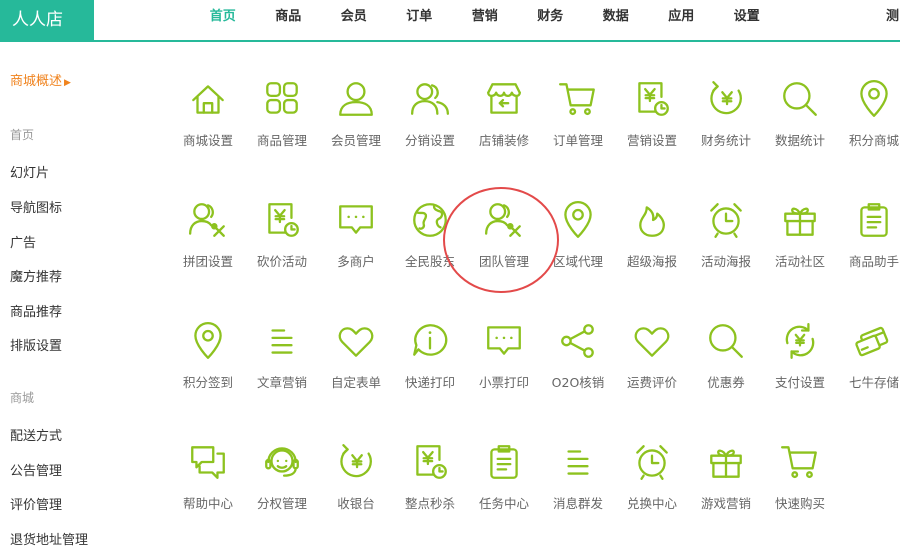 Image resolution: width=900 pixels, height=548 pixels. I want to click on feature-tile: 兑换中心, so click(652, 476).